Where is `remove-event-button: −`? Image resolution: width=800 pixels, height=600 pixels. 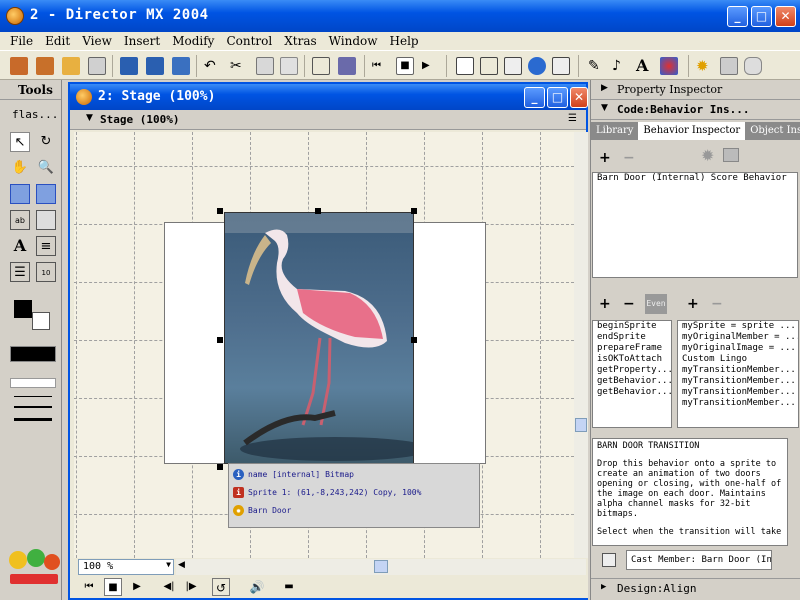 remove-event-button: − is located at coordinates (629, 304).